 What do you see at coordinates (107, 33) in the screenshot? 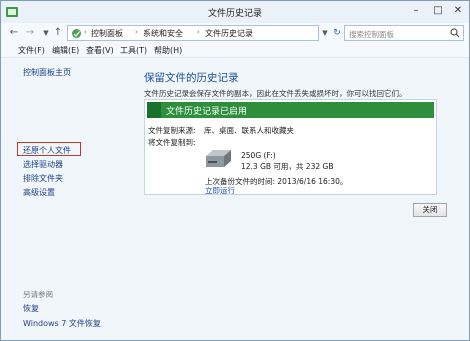
I see `breadcrumb-control-panel: 控制面板` at bounding box center [107, 33].